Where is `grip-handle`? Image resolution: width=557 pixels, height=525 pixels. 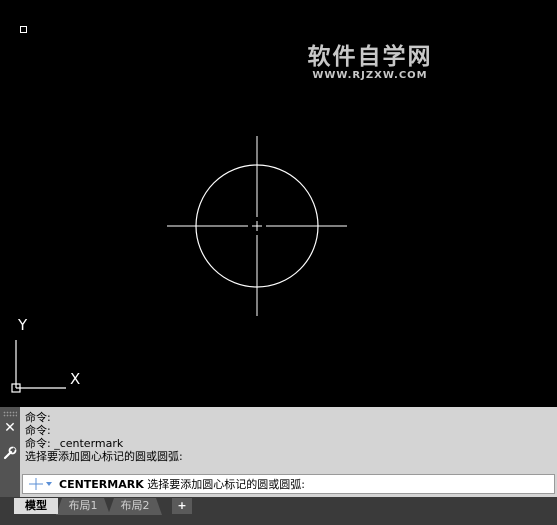
grip-handle is located at coordinates (10, 414).